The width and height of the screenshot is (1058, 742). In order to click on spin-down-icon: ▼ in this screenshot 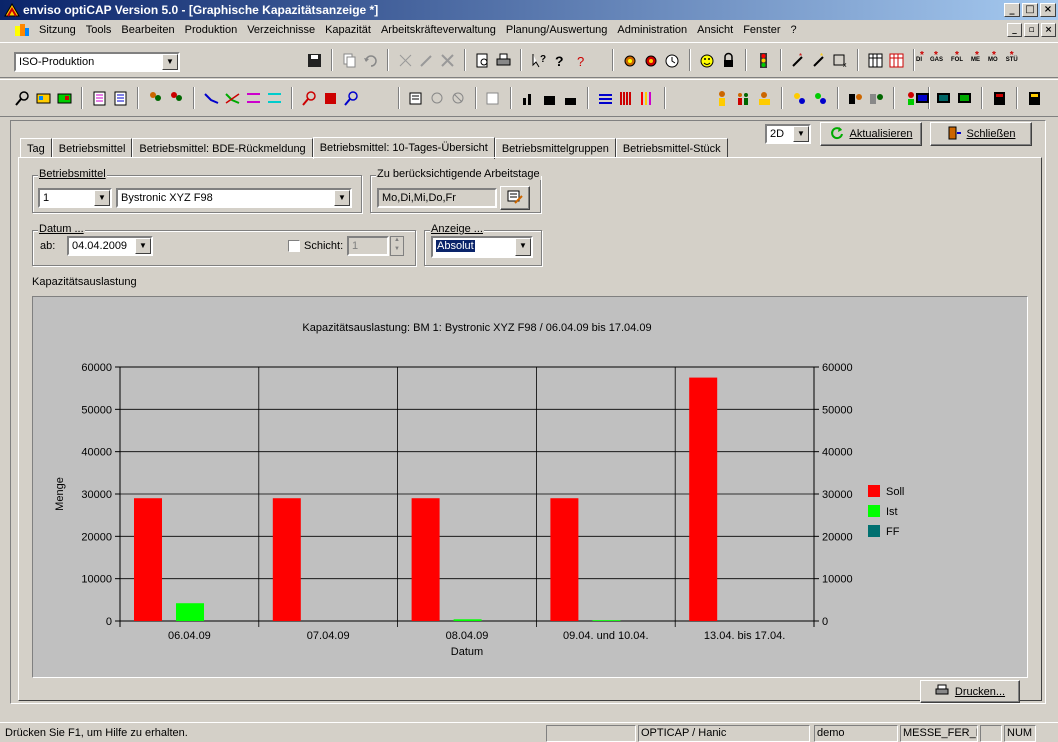, I will do `click(397, 250)`.